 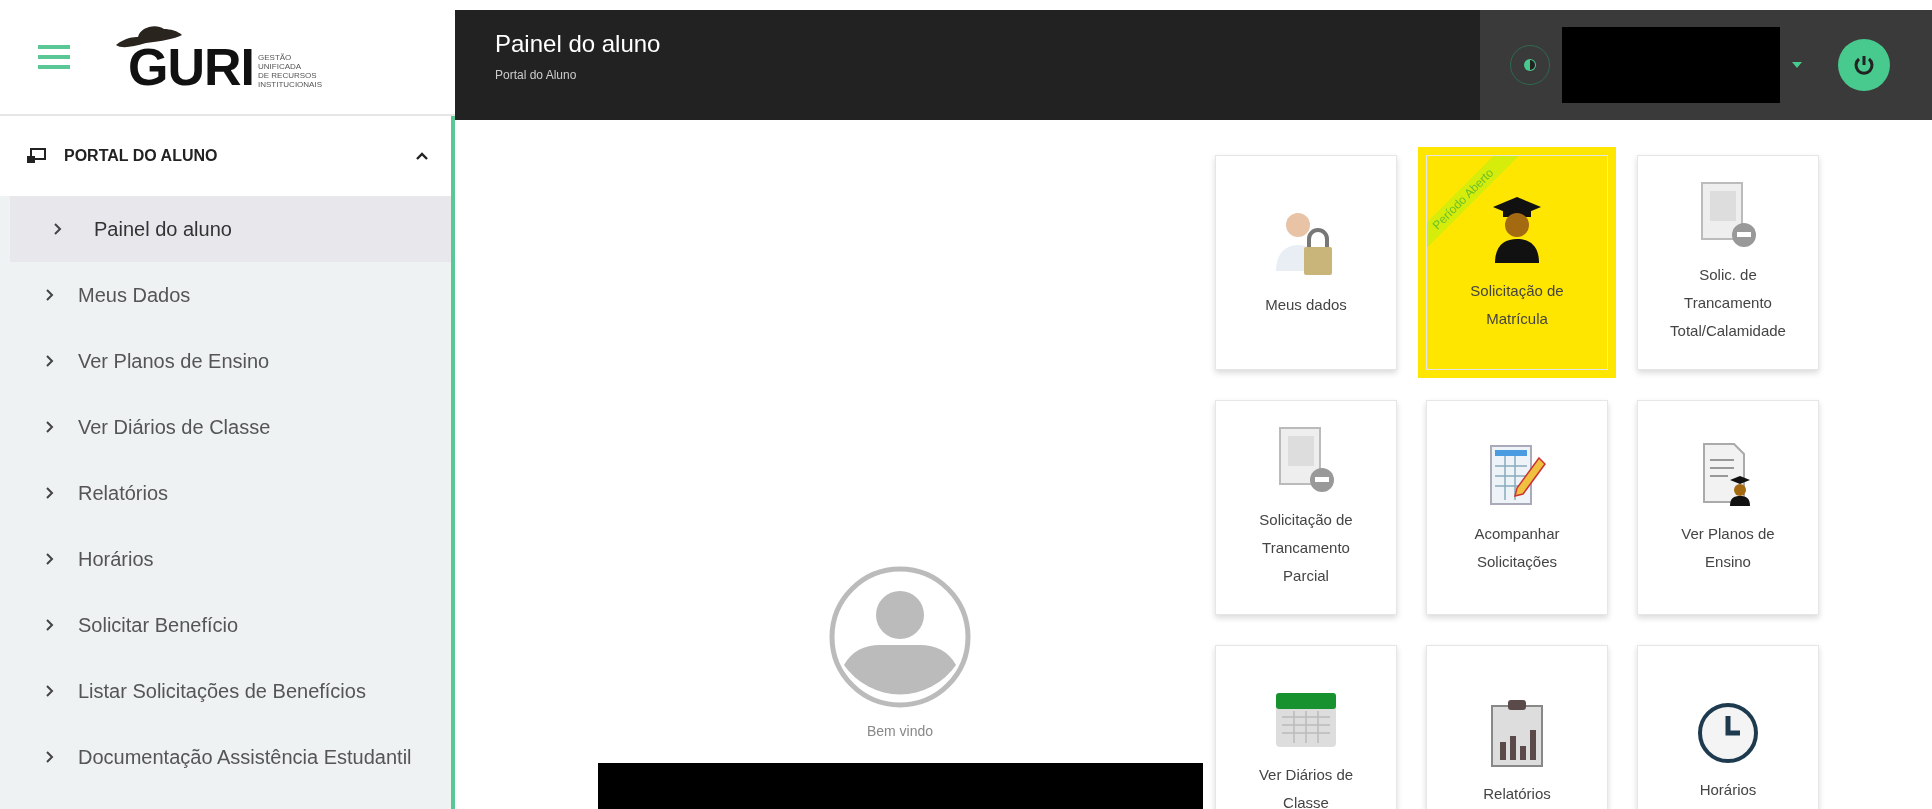 What do you see at coordinates (1517, 507) in the screenshot?
I see `menu-tile: Acompanhar Solicitações` at bounding box center [1517, 507].